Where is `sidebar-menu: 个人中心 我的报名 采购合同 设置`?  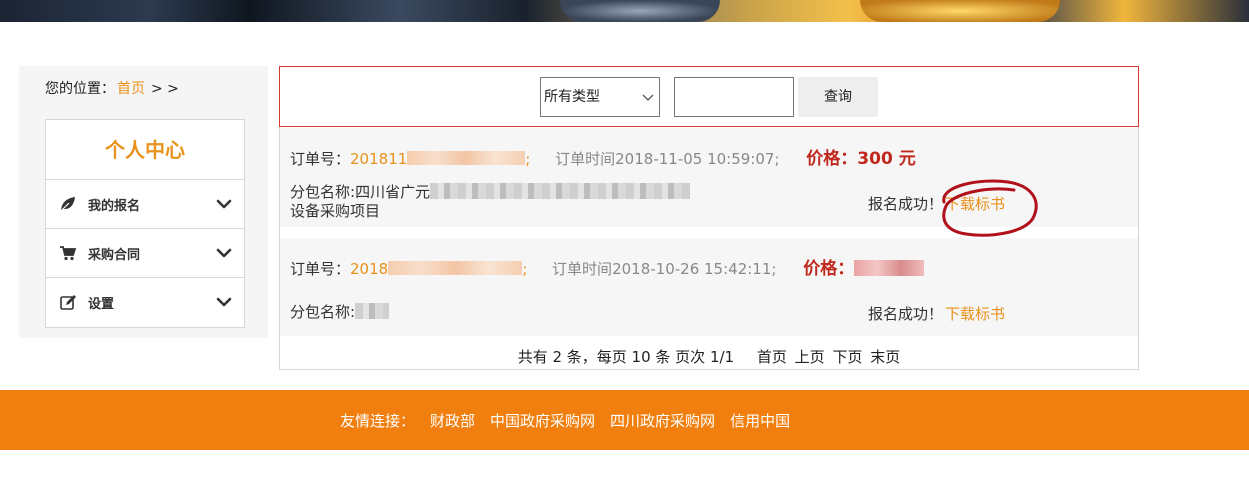
sidebar-menu: 个人中心 我的报名 采购合同 设置 is located at coordinates (145, 223).